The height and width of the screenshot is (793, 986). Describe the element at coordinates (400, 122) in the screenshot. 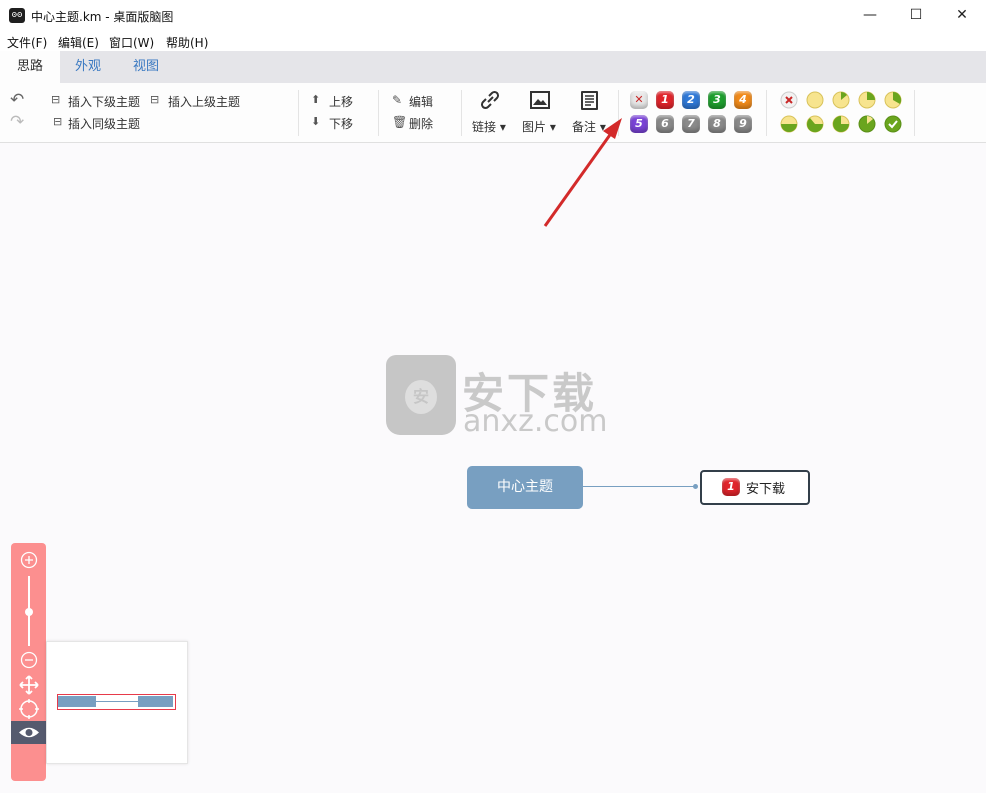

I see `trash-icon: 🗑` at that location.